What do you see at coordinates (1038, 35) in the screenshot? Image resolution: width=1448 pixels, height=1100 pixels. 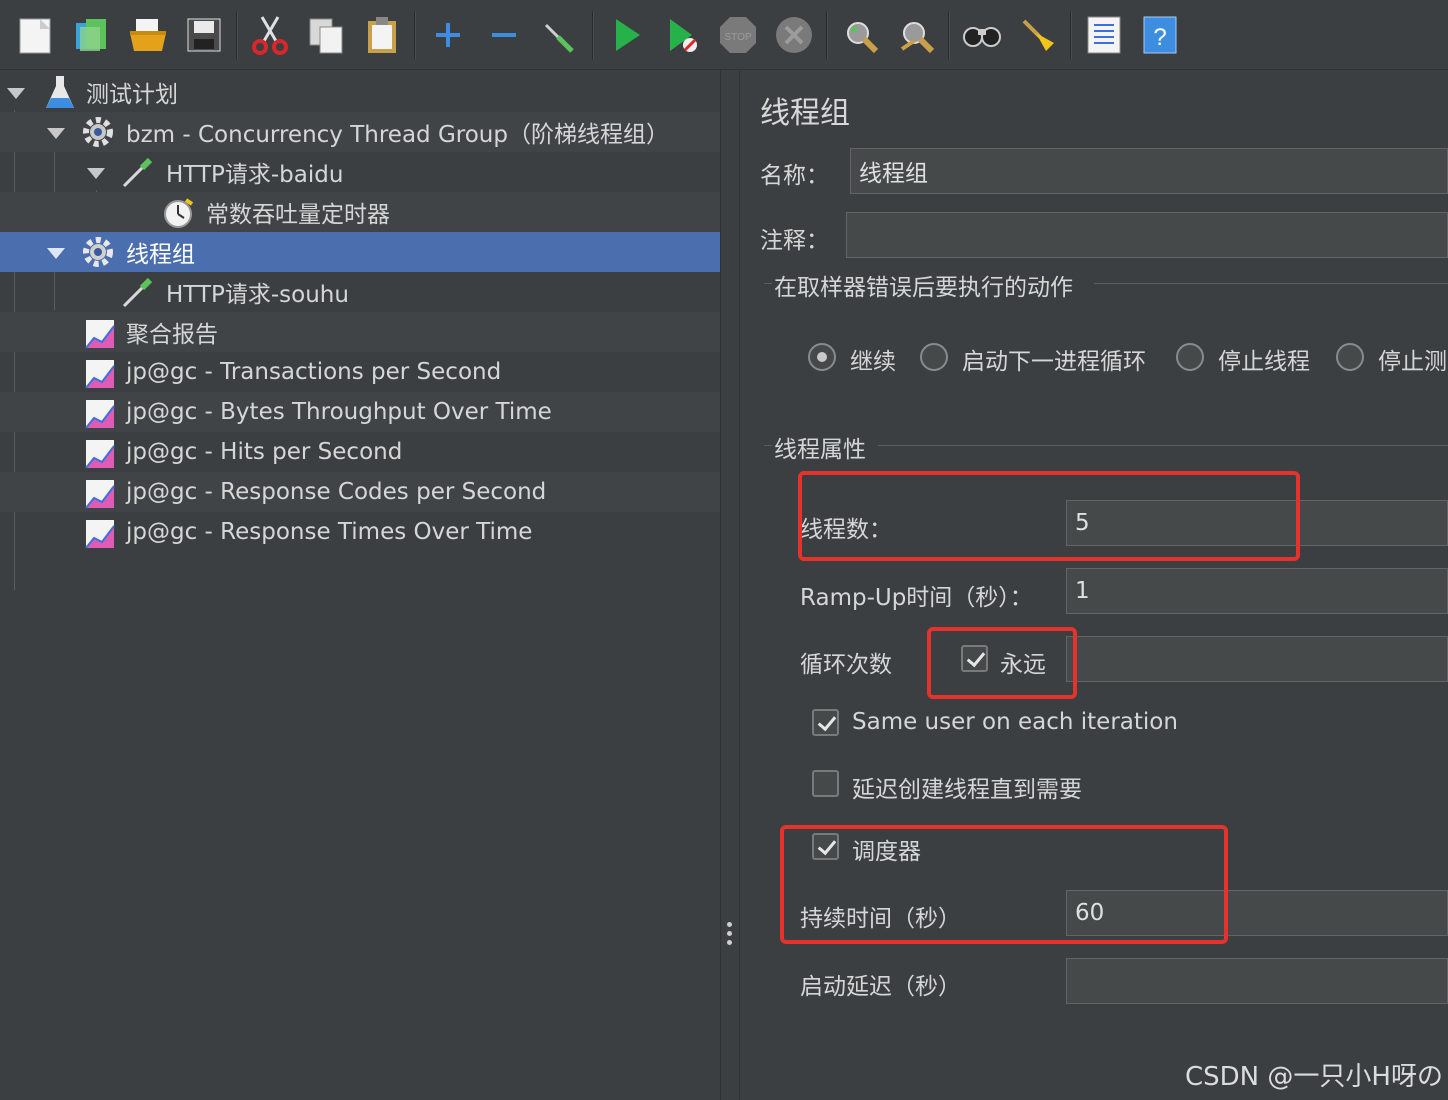 I see `reset-search-icon` at bounding box center [1038, 35].